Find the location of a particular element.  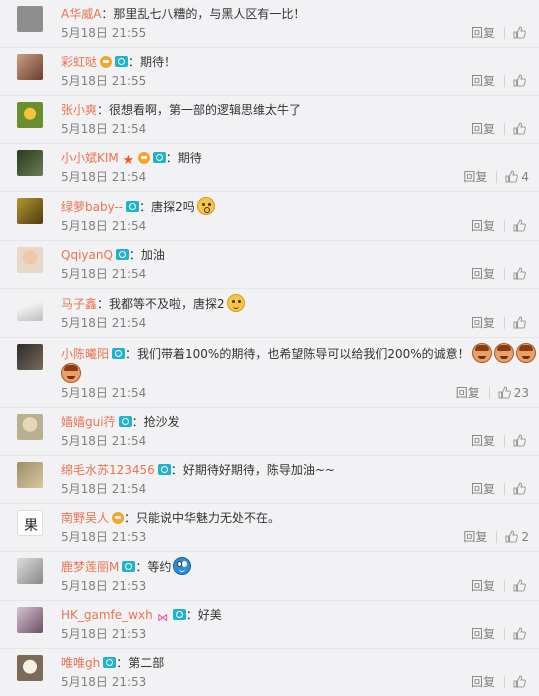

shocked-emoji-icon is located at coordinates (205, 206).